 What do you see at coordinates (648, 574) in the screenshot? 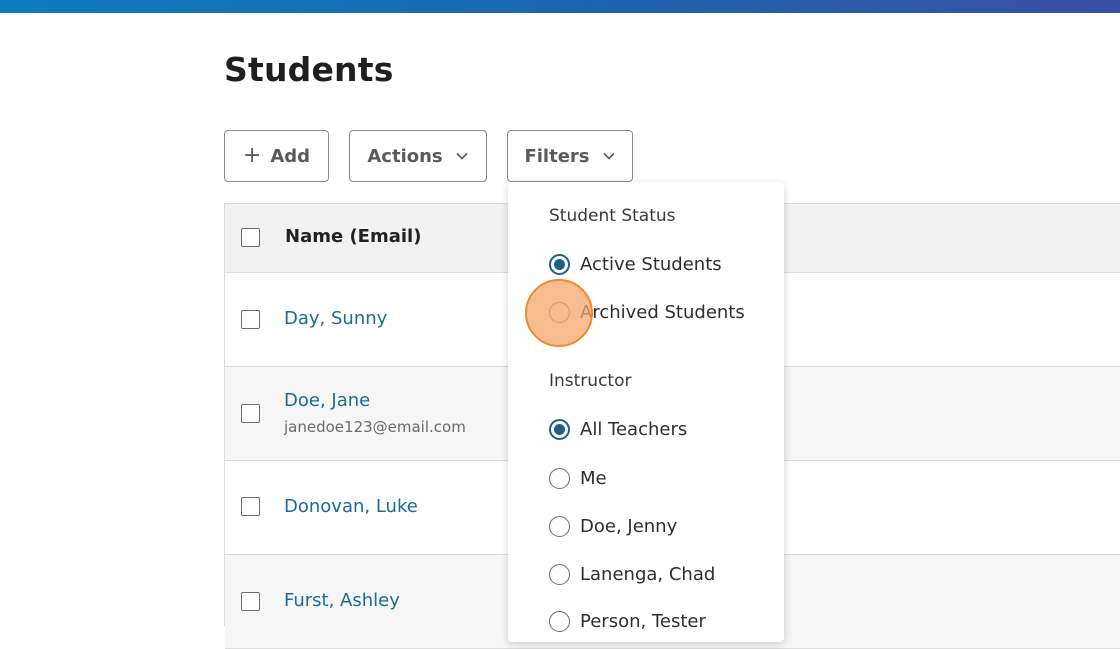
I see `radio-label: Lanenga, Chad` at bounding box center [648, 574].